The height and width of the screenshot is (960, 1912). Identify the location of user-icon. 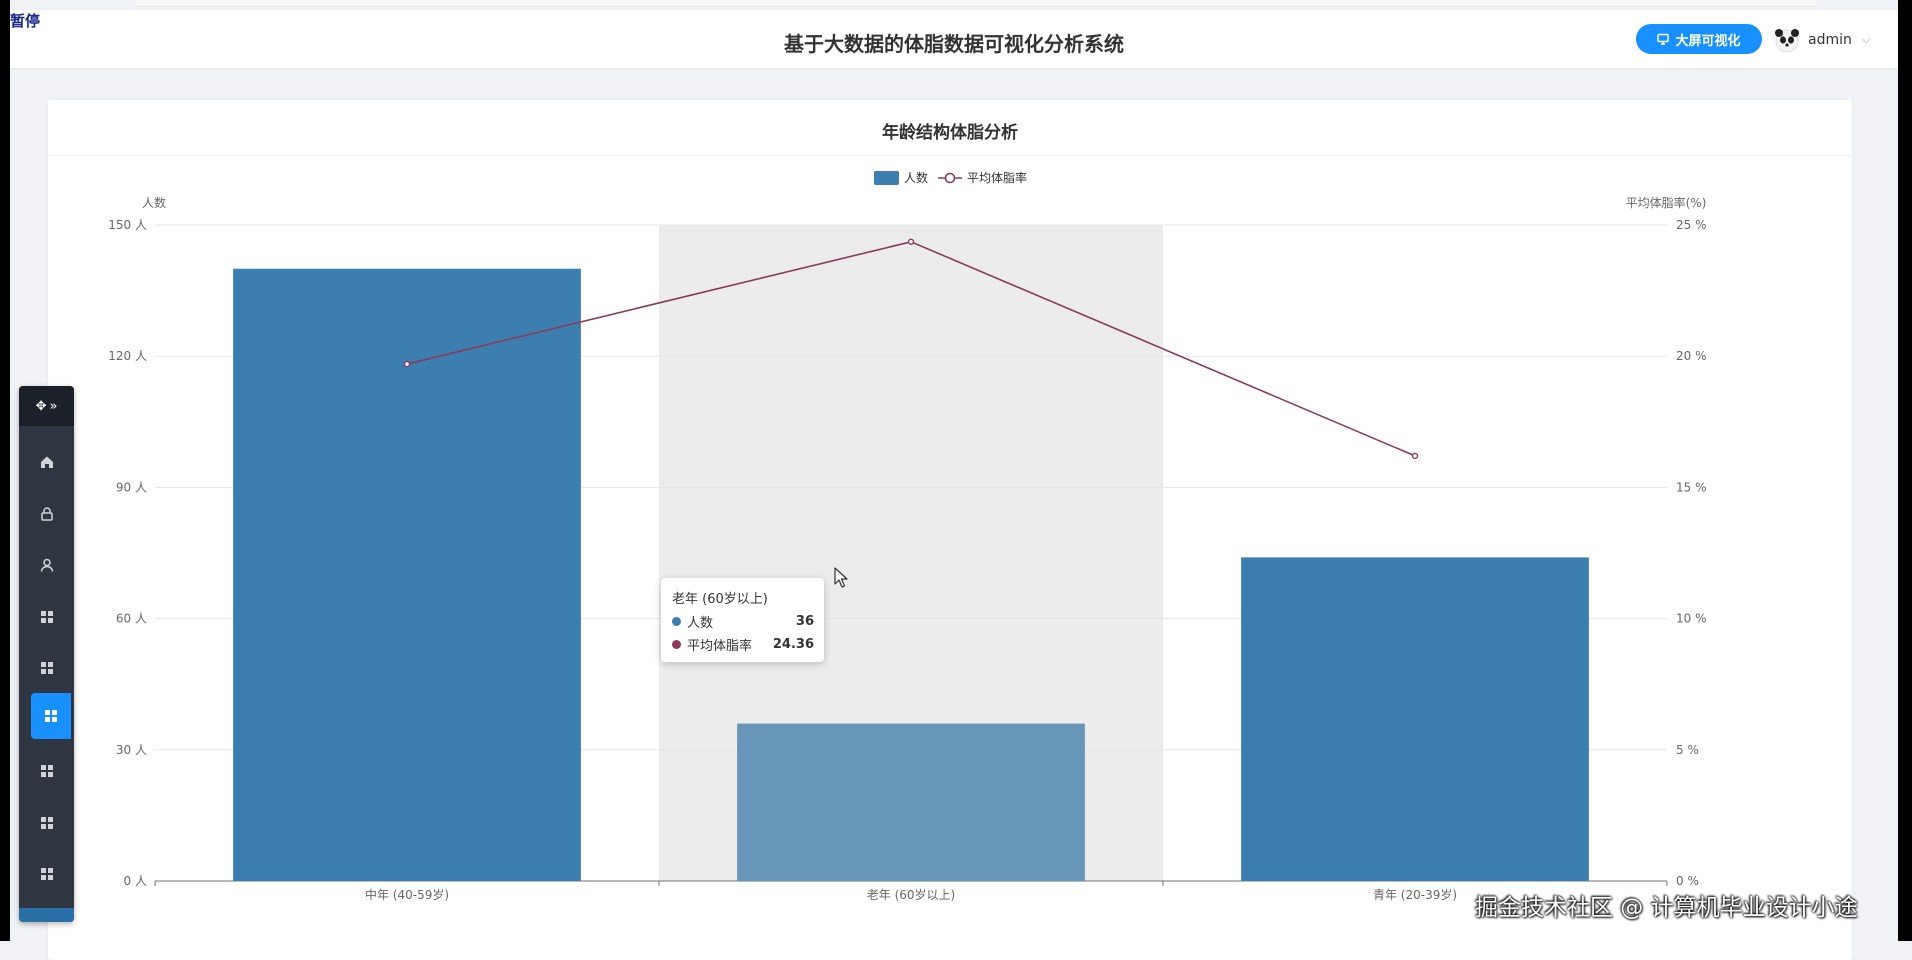
(46, 565).